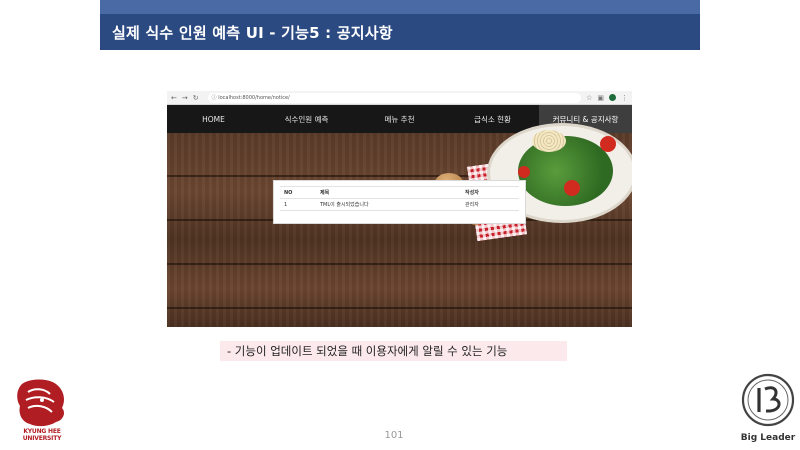 This screenshot has width=800, height=450. I want to click on row-no: 1, so click(298, 204).